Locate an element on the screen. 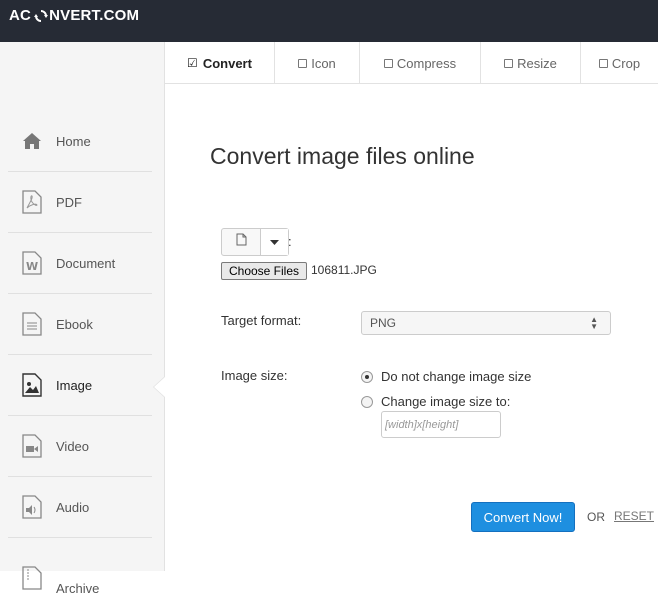  file-source-button is located at coordinates (241, 242).